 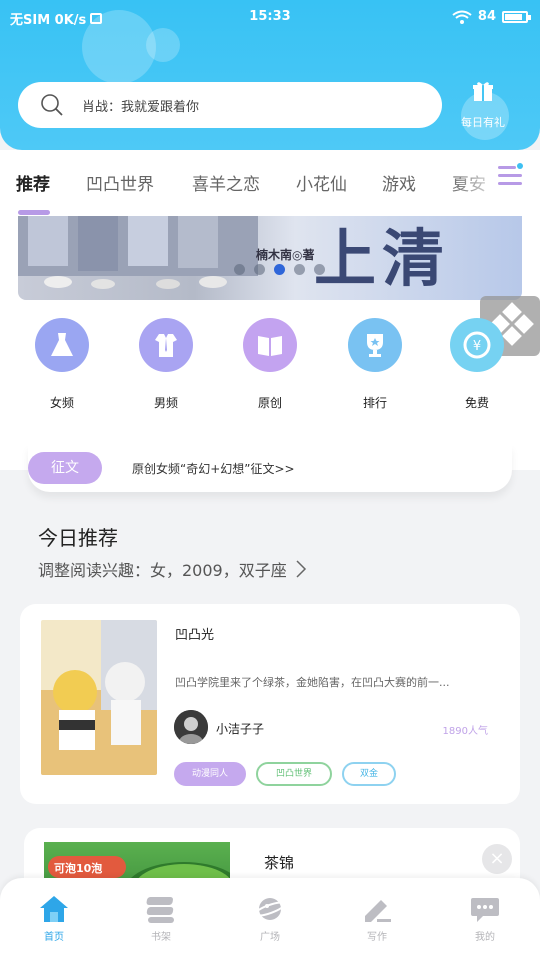 What do you see at coordinates (213, 468) in the screenshot?
I see `notice-text: 原创女频“奇幻+幻想”征文>>` at bounding box center [213, 468].